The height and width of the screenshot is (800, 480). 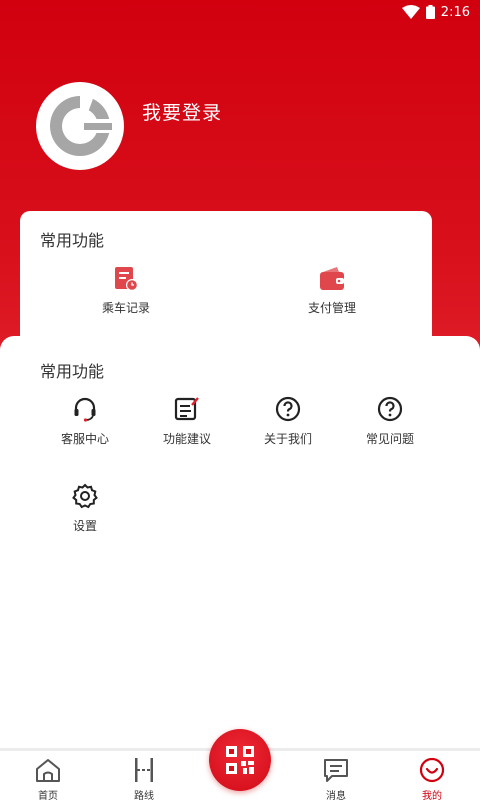 I want to click on settings-button: 设置, so click(x=85, y=507).